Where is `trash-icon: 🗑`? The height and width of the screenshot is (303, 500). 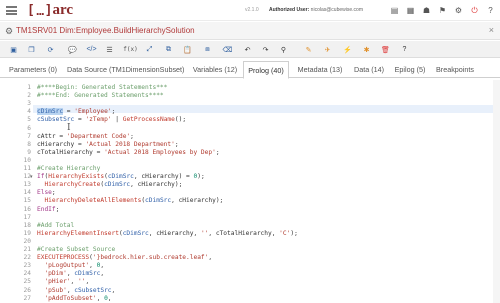 trash-icon: 🗑 is located at coordinates (385, 49).